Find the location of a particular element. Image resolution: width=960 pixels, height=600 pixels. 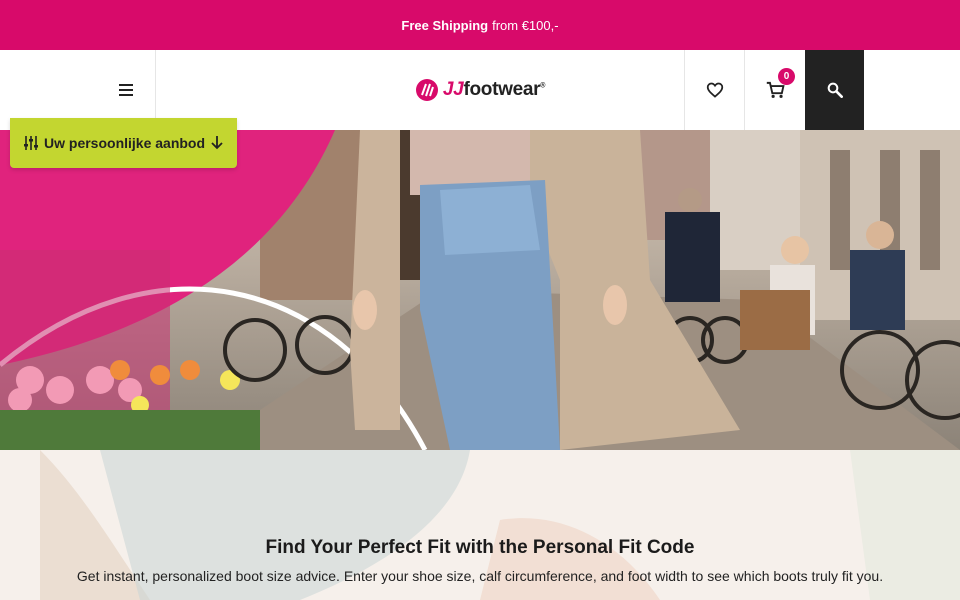

sliders-icon is located at coordinates (31, 143).